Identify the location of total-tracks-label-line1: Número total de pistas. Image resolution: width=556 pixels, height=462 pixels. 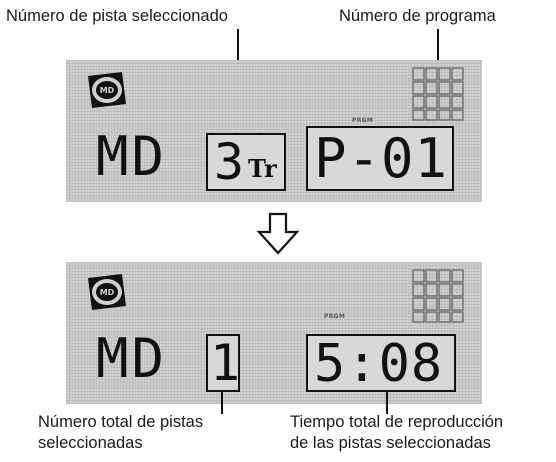
(121, 422).